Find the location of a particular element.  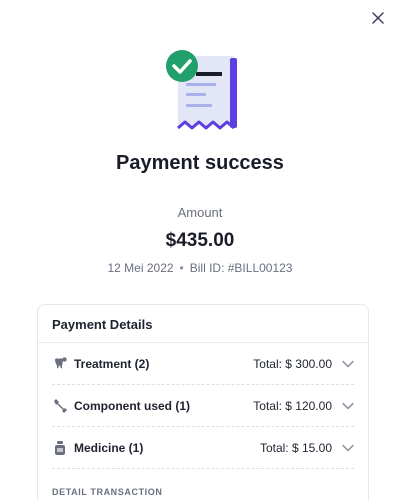

wrench-icon is located at coordinates (60, 406).